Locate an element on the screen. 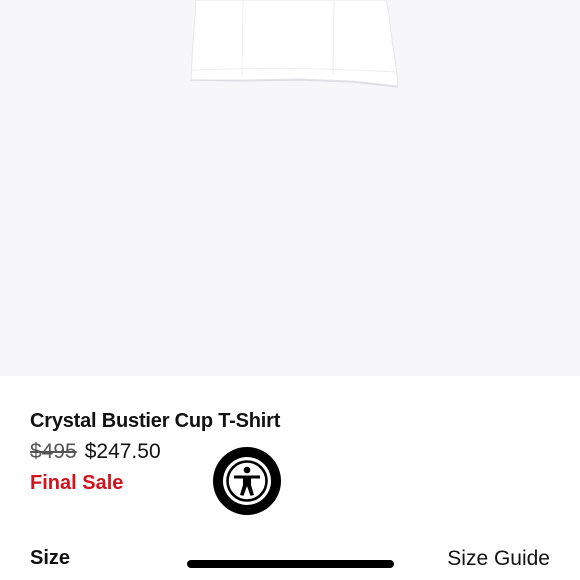  accessibility-person-icon is located at coordinates (247, 481).